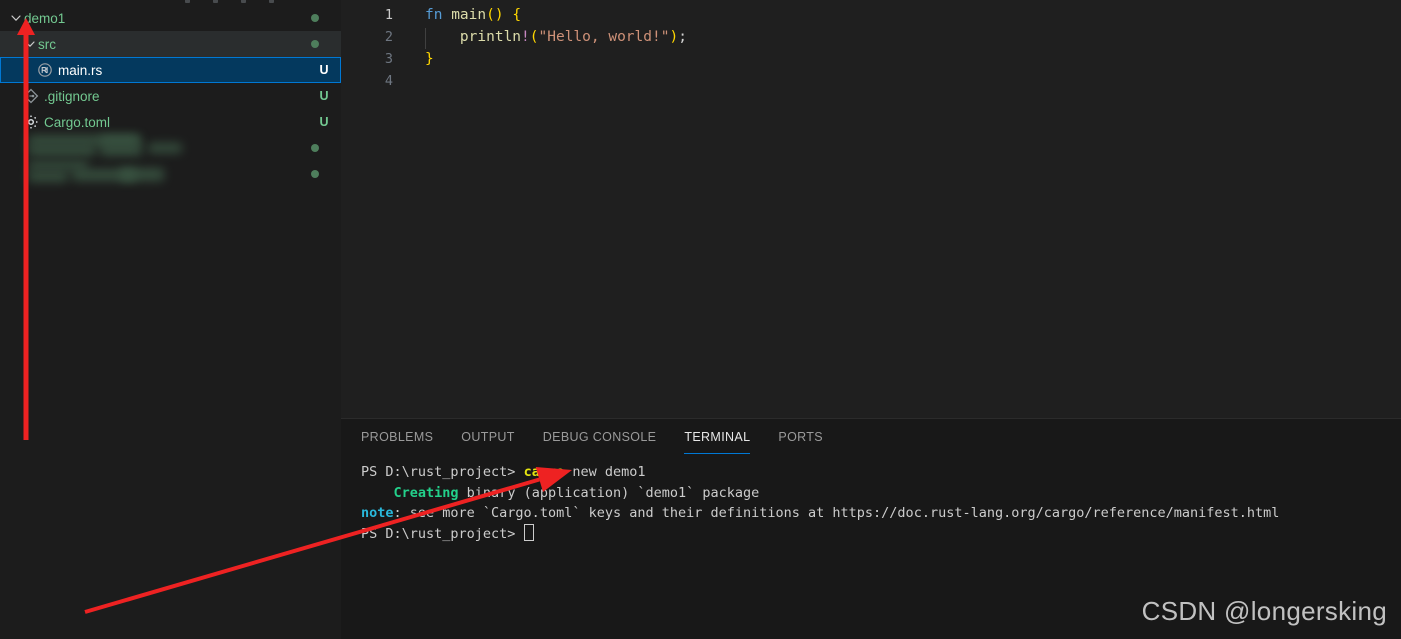 The width and height of the screenshot is (1401, 639). What do you see at coordinates (881, 472) in the screenshot?
I see `terminal-line: PS D:\rust_project> cargo new demo1` at bounding box center [881, 472].